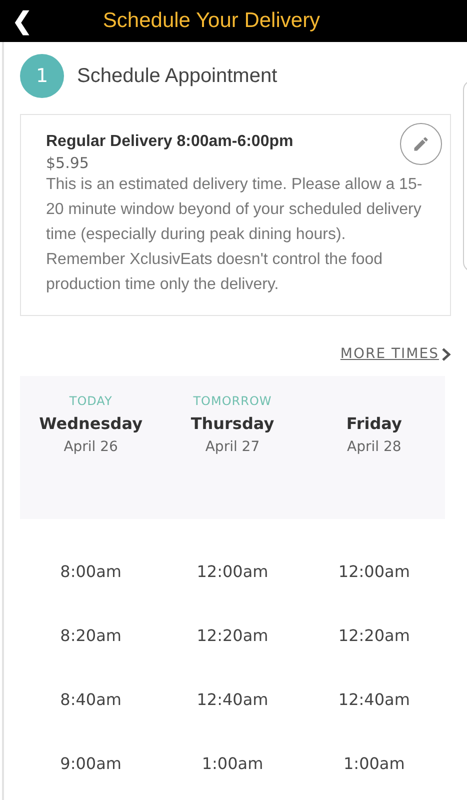  Describe the element at coordinates (90, 401) in the screenshot. I see `day-tag: TODAY` at that location.